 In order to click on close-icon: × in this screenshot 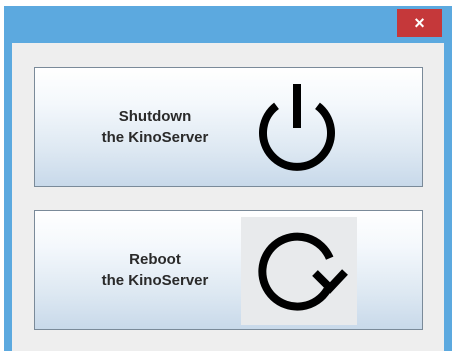, I will do `click(419, 22)`.